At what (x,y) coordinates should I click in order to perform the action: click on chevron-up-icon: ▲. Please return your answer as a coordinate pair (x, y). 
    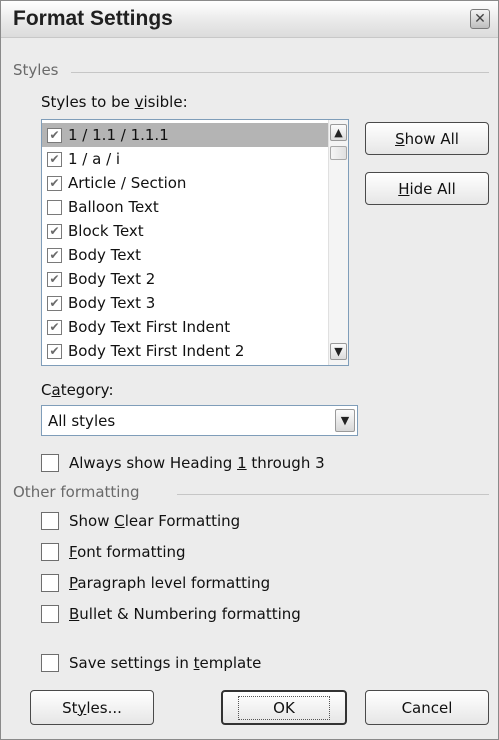
    Looking at the image, I should click on (338, 132).